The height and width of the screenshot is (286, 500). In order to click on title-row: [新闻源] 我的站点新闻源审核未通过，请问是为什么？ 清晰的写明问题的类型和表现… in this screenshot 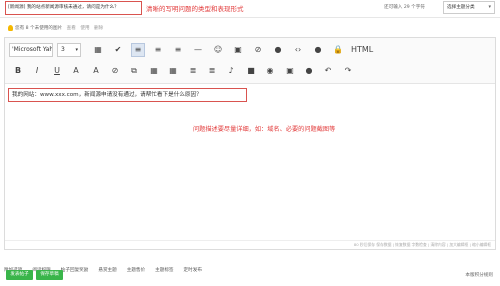, I will do `click(250, 8)`.